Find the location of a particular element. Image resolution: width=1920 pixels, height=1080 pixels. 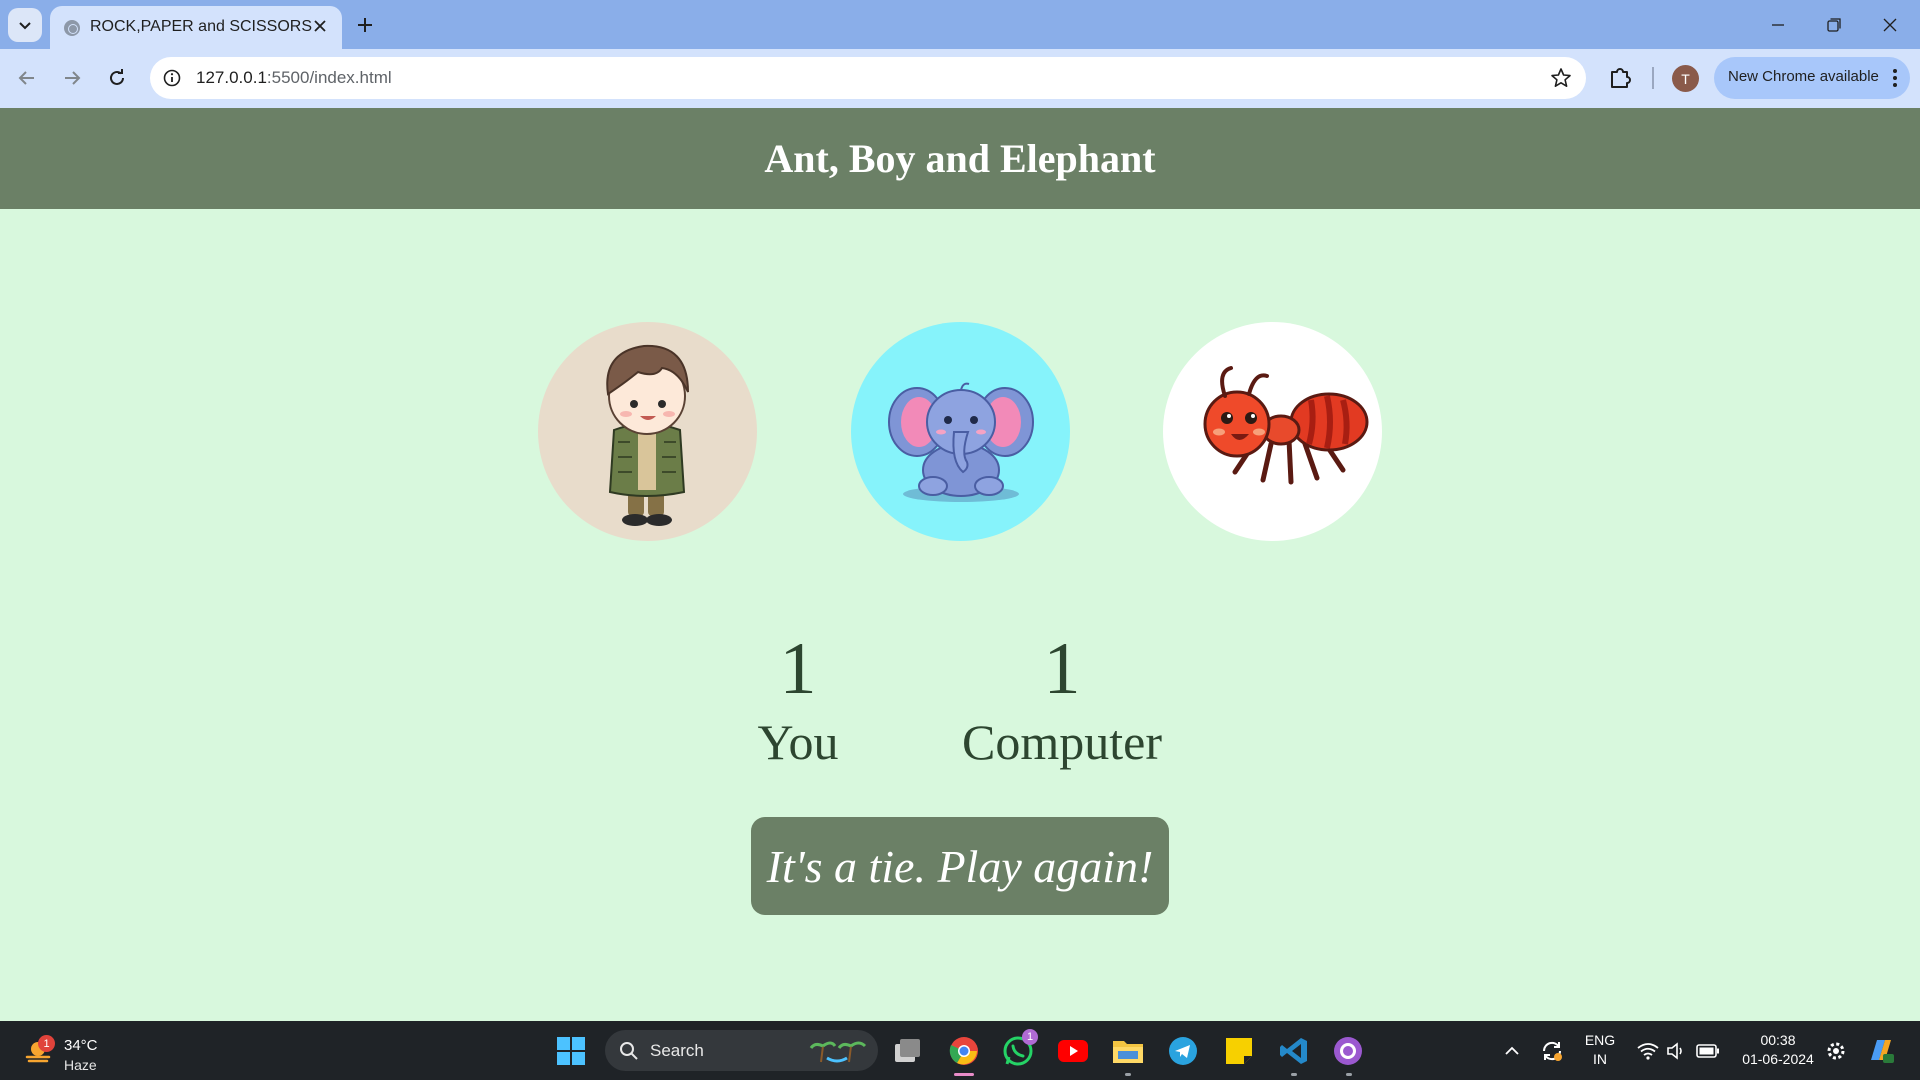

reload-button is located at coordinates (117, 78).